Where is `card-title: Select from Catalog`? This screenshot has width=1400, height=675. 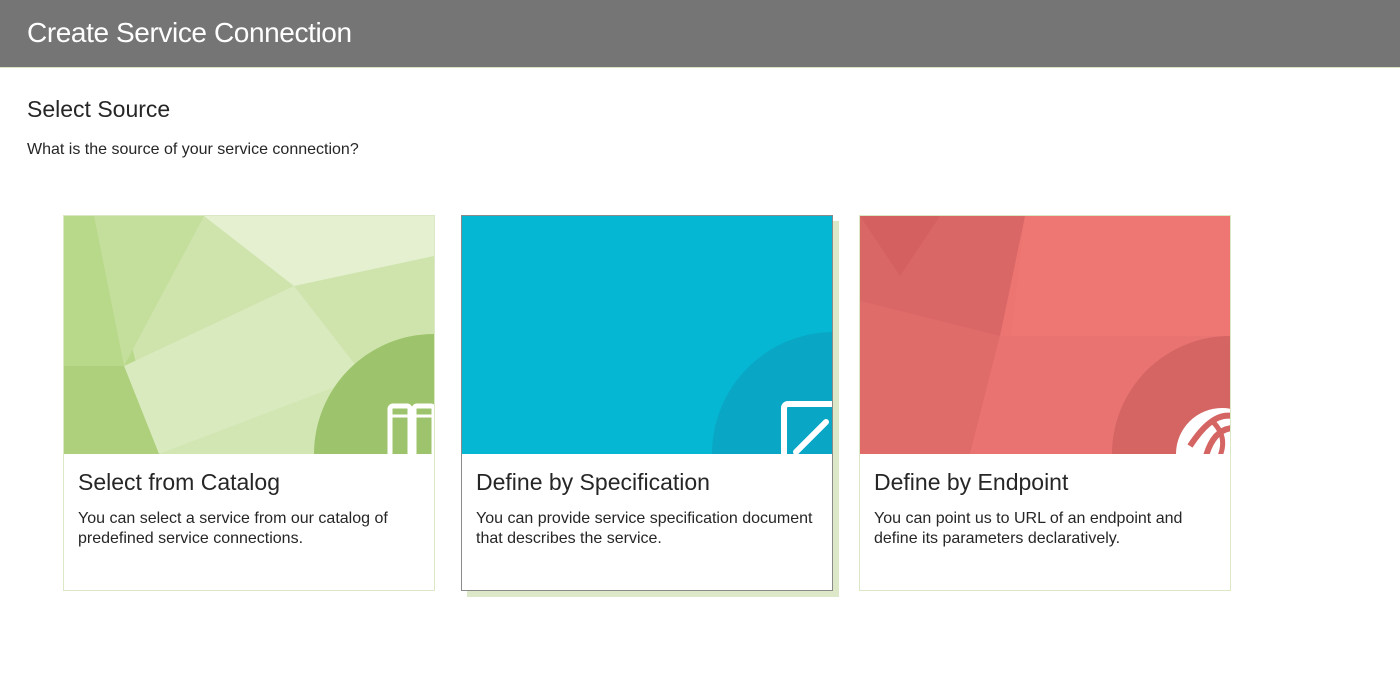 card-title: Select from Catalog is located at coordinates (179, 482).